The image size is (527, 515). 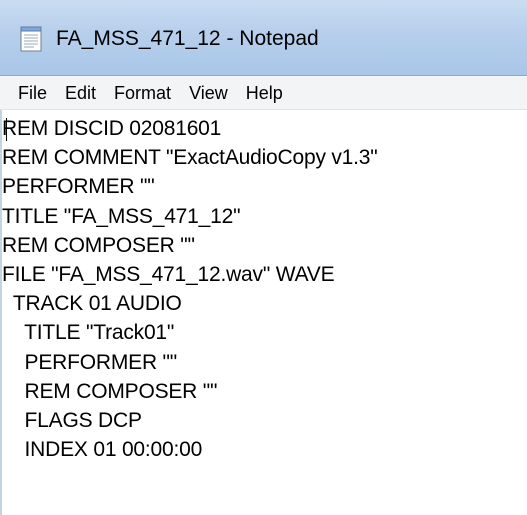 I want to click on title-bar: FA_MSS_471_12 - Notepad, so click(x=263, y=38).